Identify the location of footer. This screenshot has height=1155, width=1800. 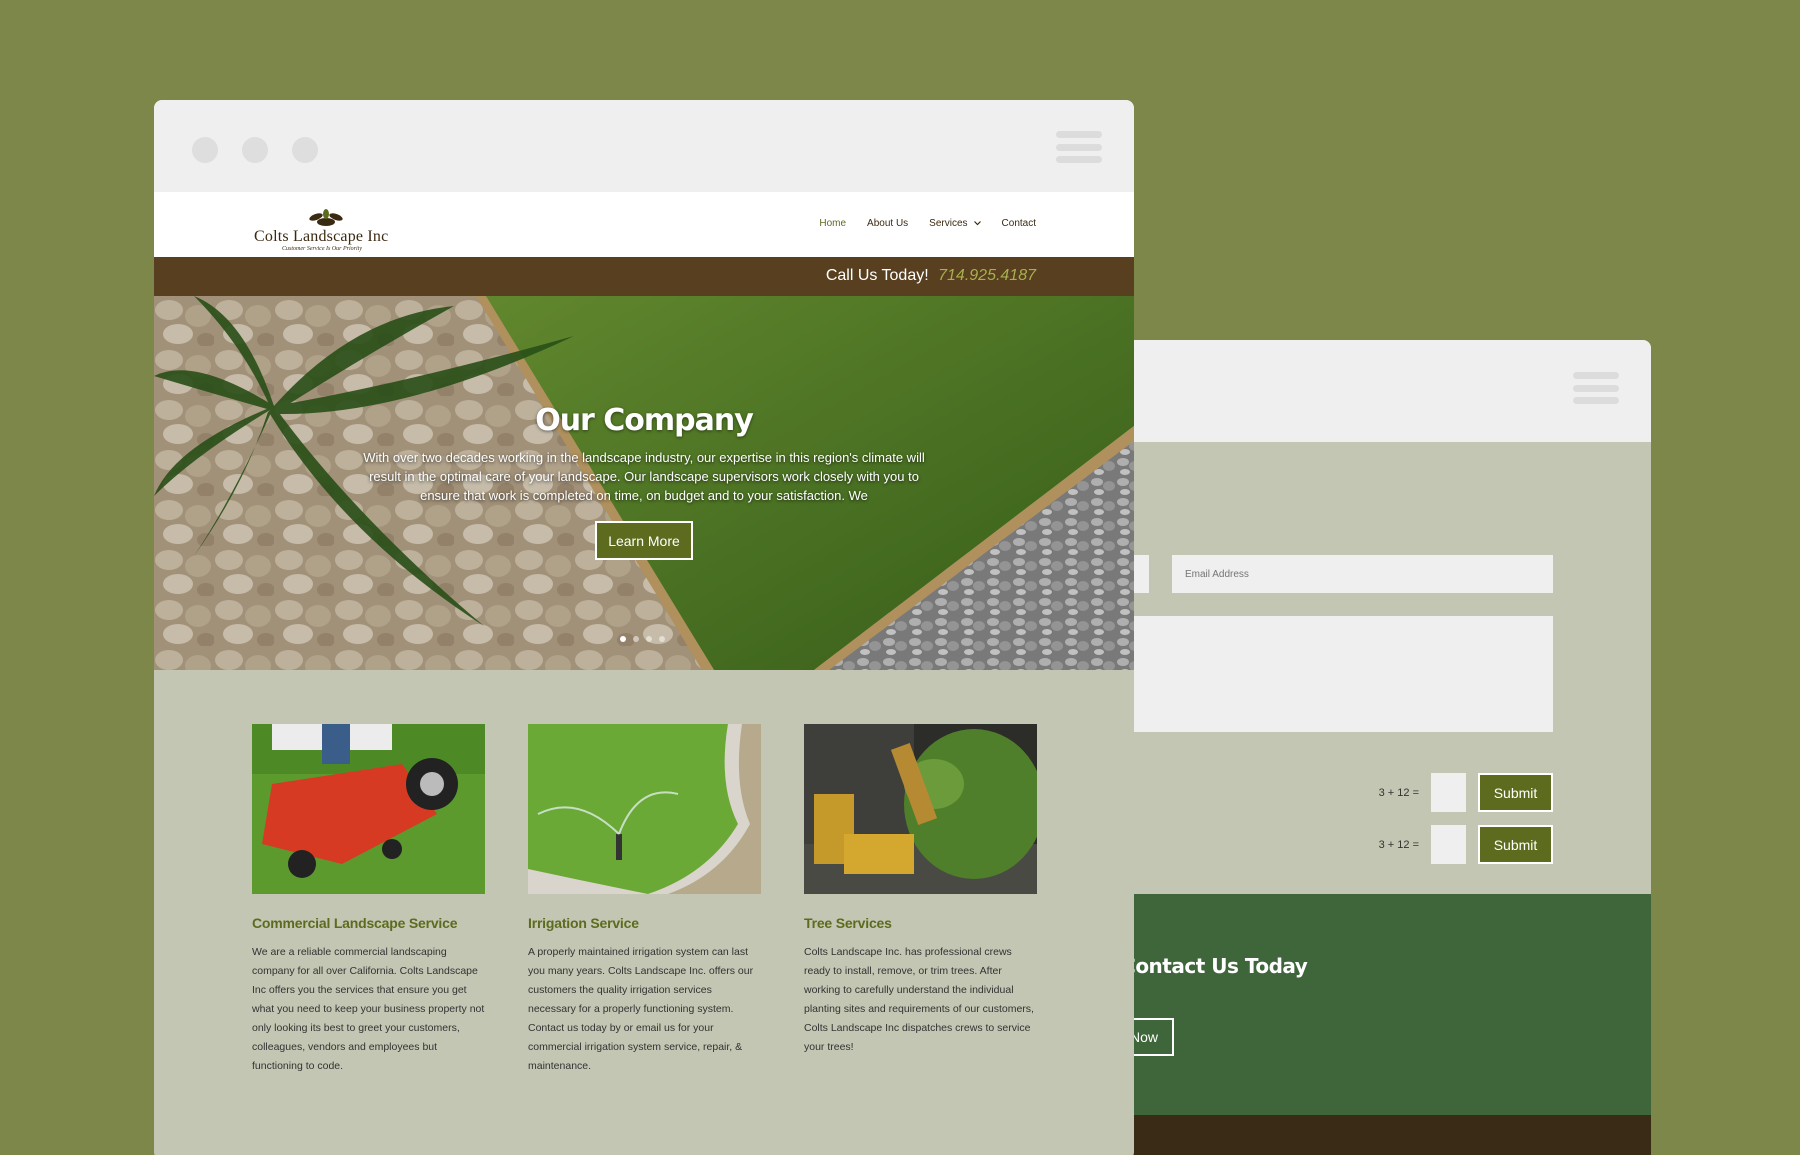
(1369, 1135).